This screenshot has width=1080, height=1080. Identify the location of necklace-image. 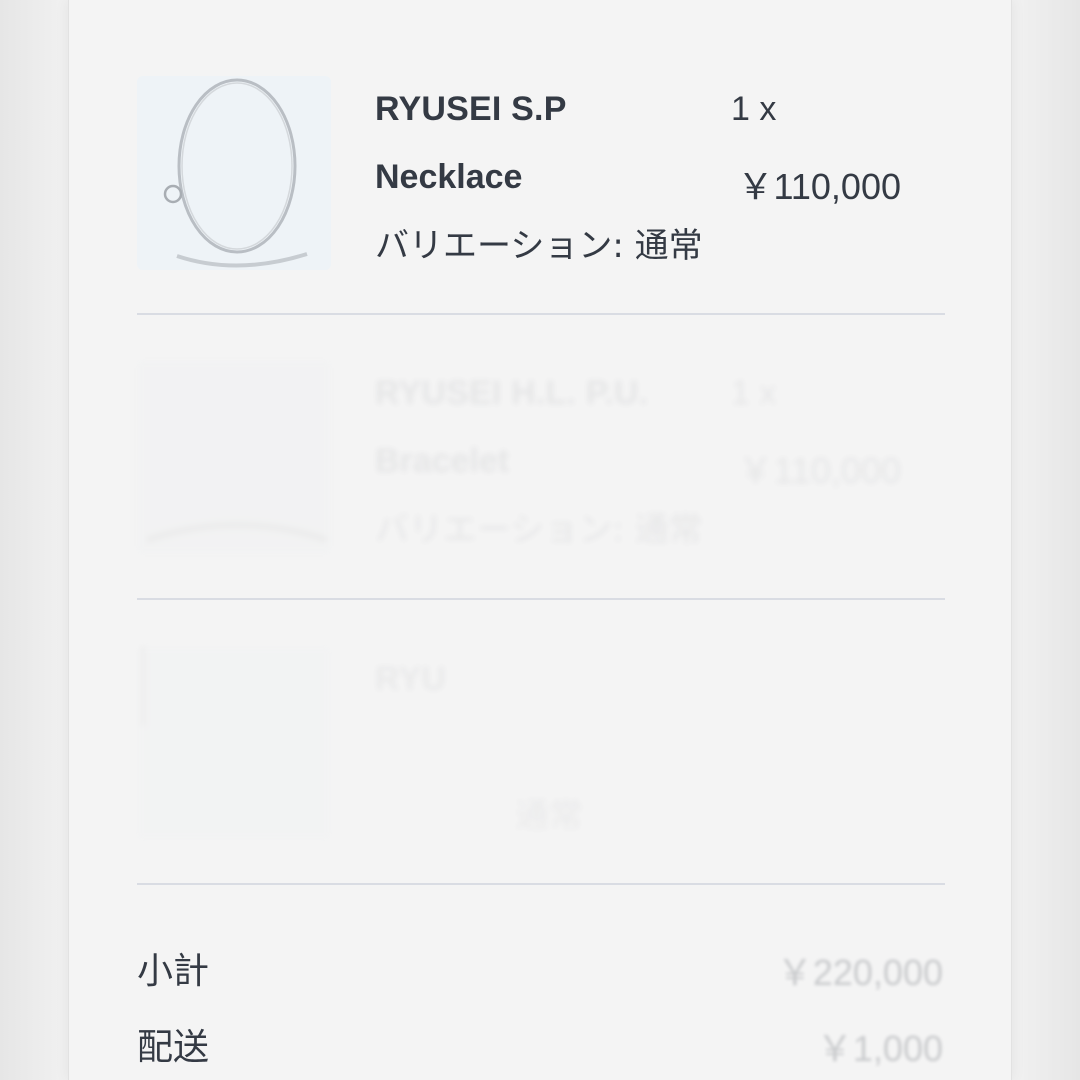
(234, 173).